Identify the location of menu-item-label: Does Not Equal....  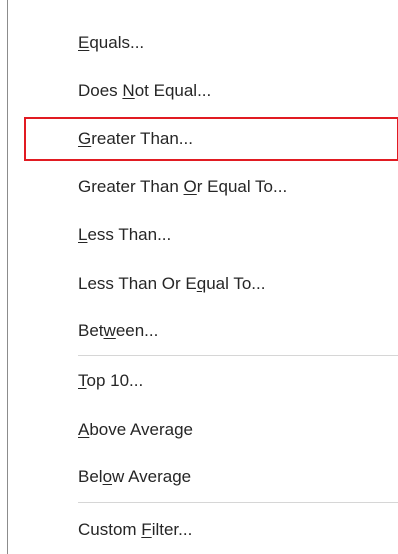
(145, 90).